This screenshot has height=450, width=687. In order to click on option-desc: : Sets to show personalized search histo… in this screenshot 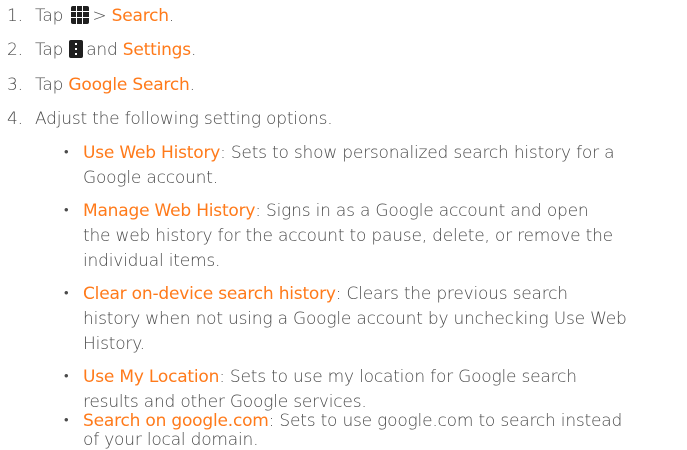, I will do `click(417, 153)`.